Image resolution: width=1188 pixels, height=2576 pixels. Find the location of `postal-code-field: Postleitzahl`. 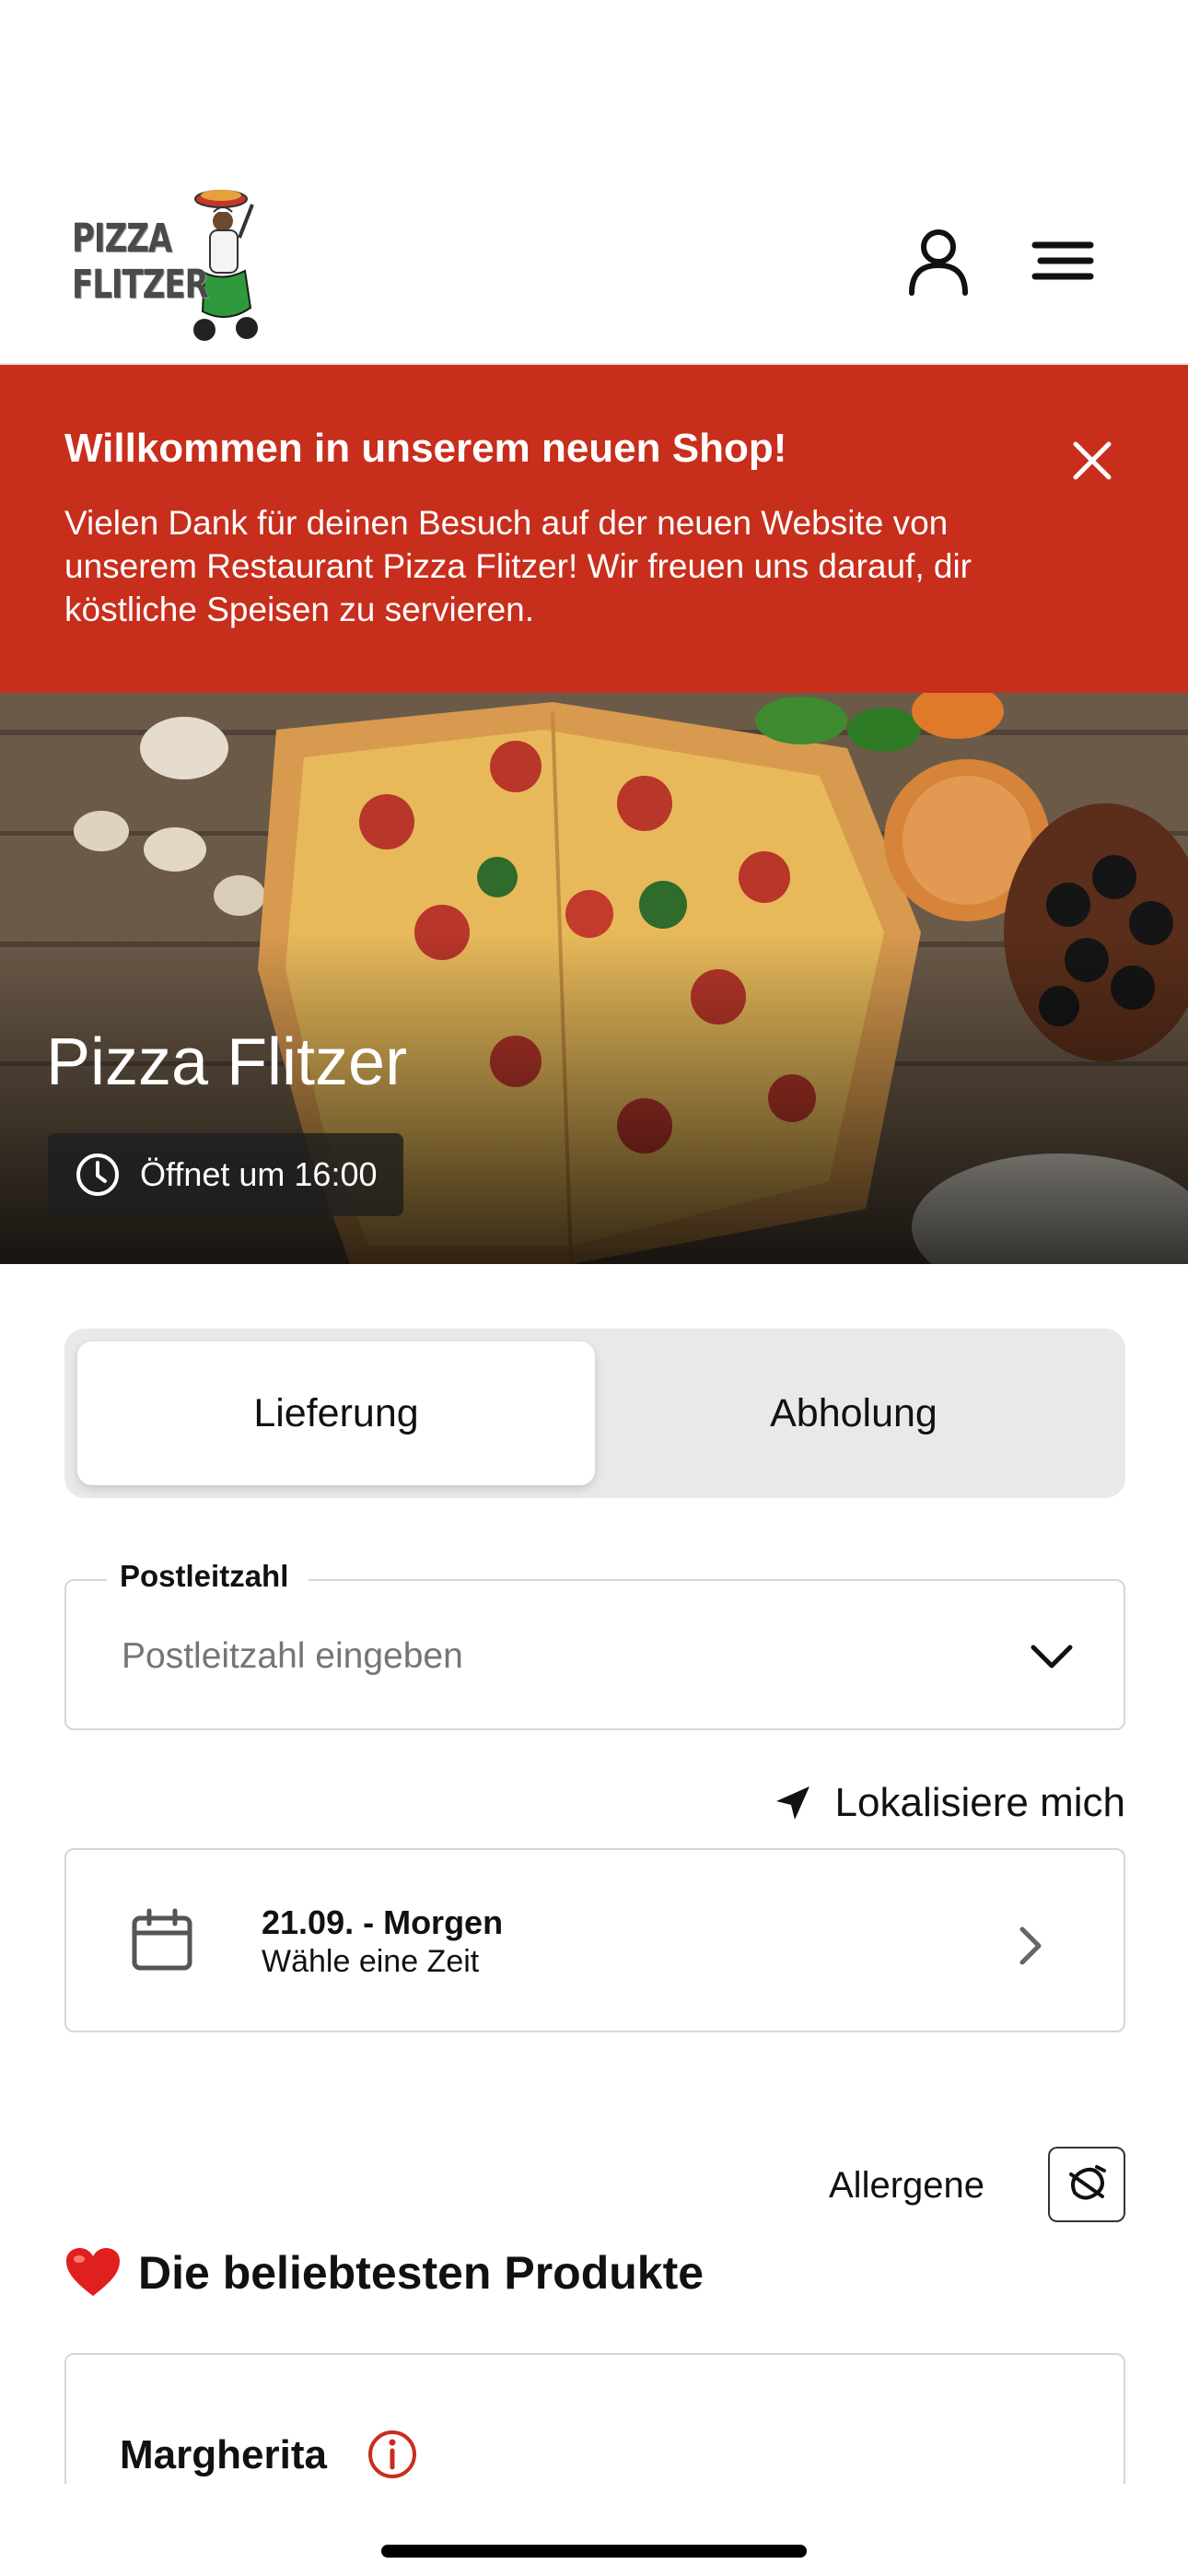

postal-code-field: Postleitzahl is located at coordinates (594, 1644).